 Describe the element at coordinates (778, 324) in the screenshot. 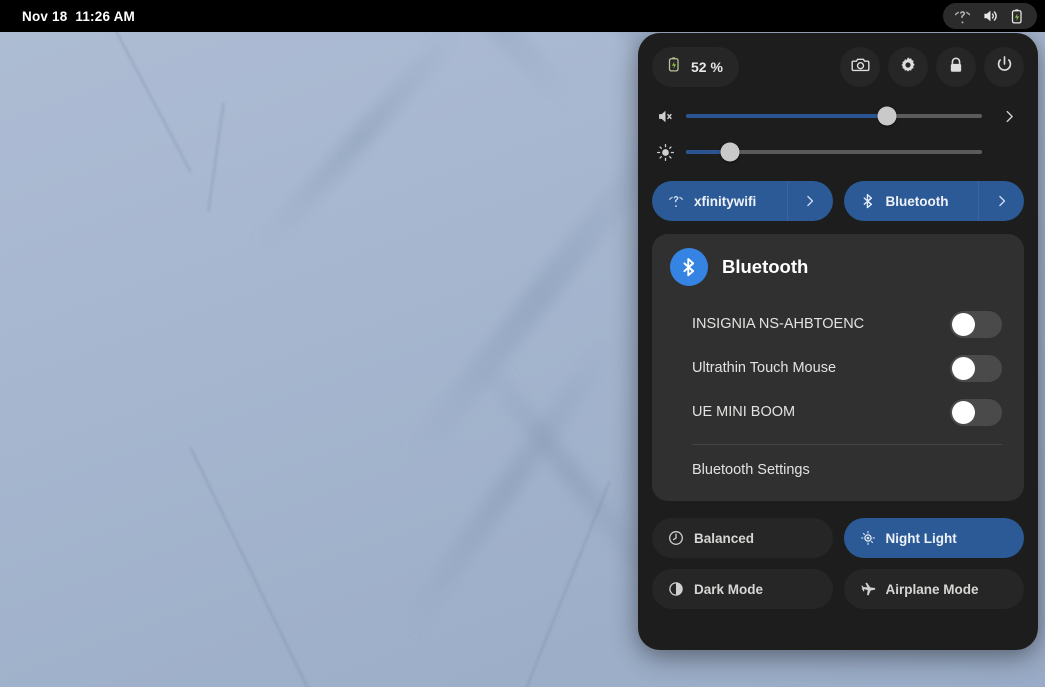

I see `device-name: INSIGNIA NS-AHBTOENC` at that location.